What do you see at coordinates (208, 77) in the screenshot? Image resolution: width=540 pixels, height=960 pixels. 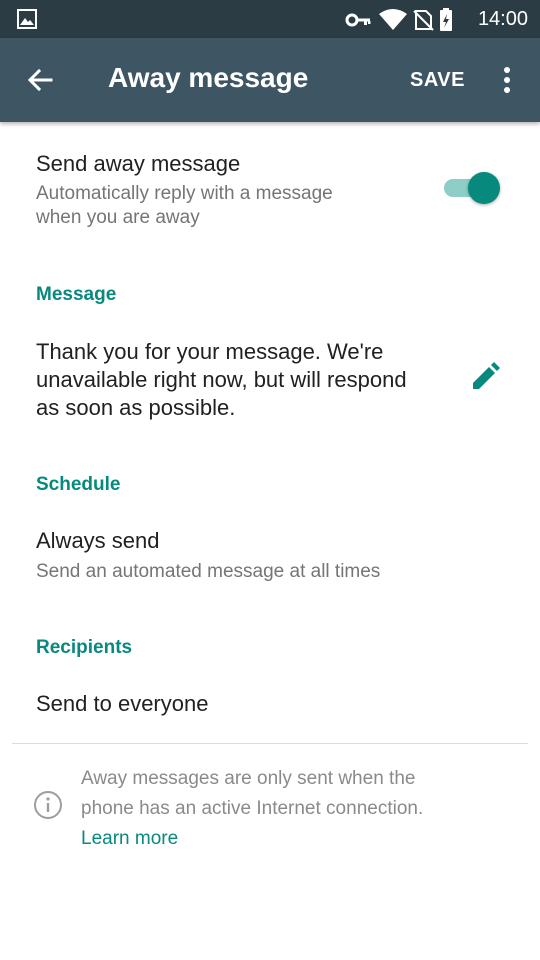 I see `page-title: Away message` at bounding box center [208, 77].